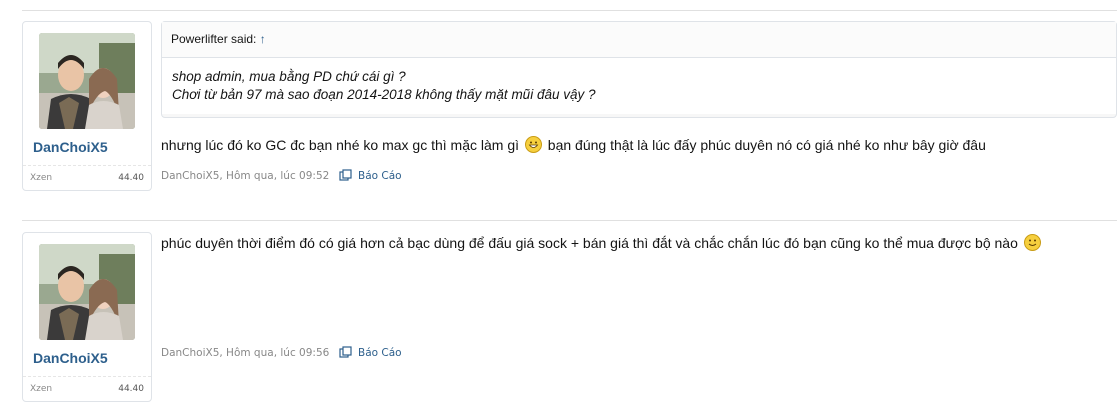 This screenshot has width=1117, height=420. I want to click on quote-attribution: Powerlifter said: ↑, so click(639, 40).